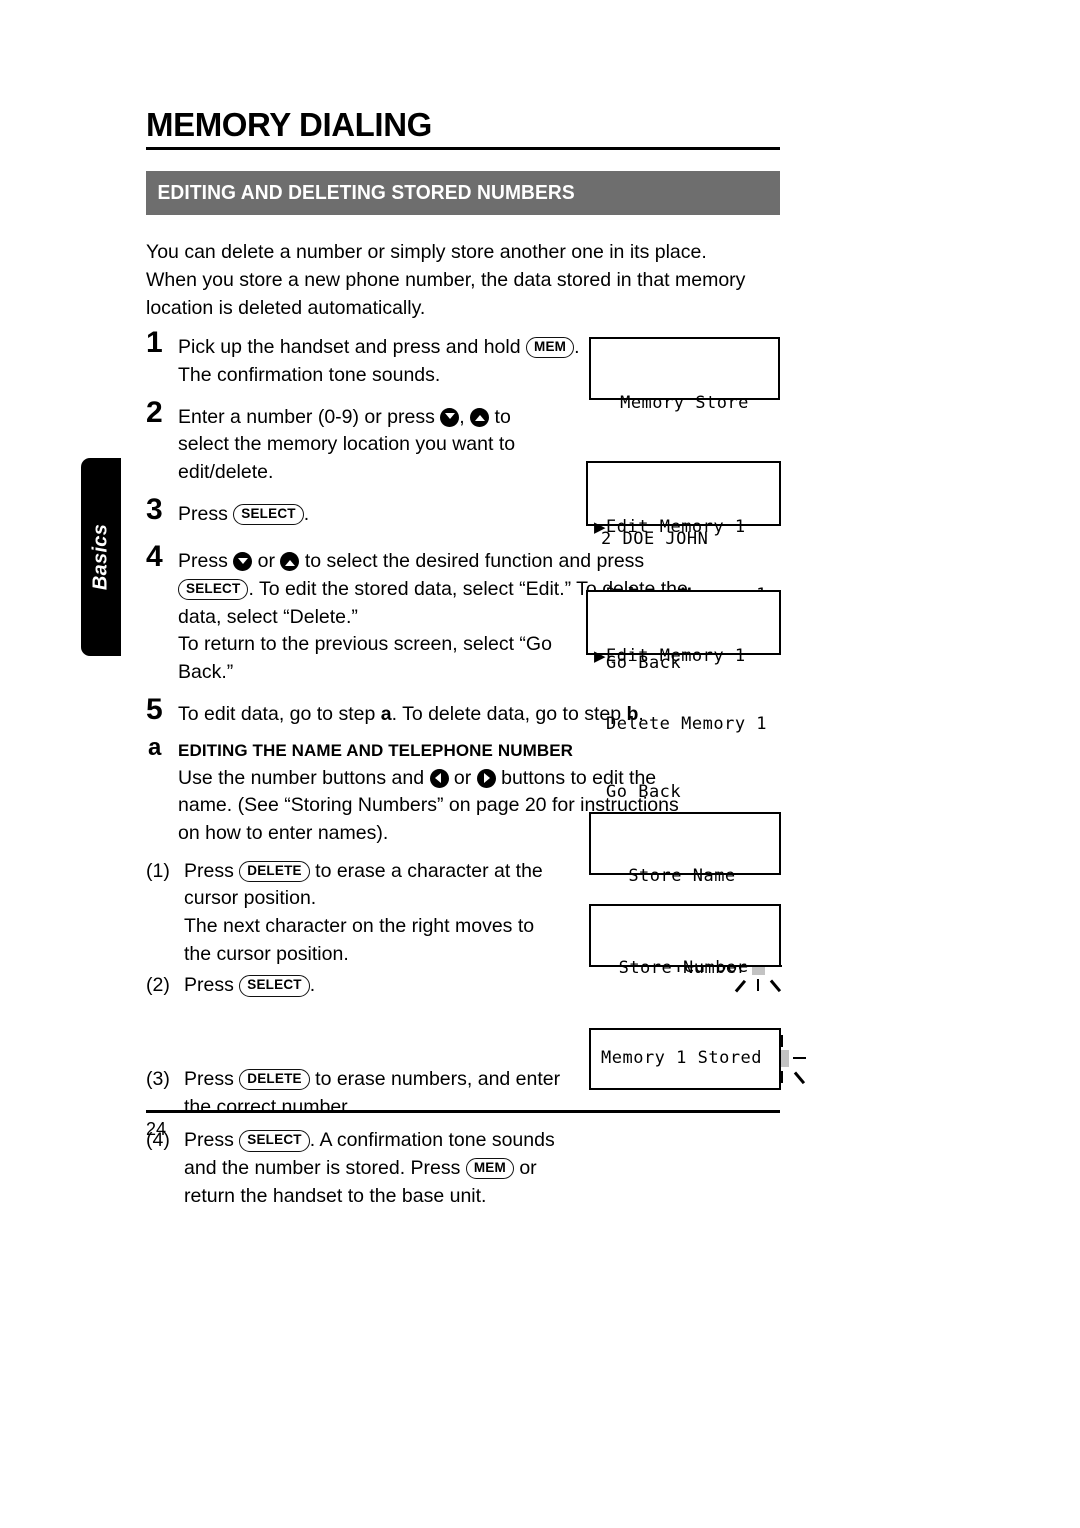 This screenshot has height=1528, width=1080. Describe the element at coordinates (268, 616) in the screenshot. I see `step-4-text-e: data, select “Delete.”` at that location.